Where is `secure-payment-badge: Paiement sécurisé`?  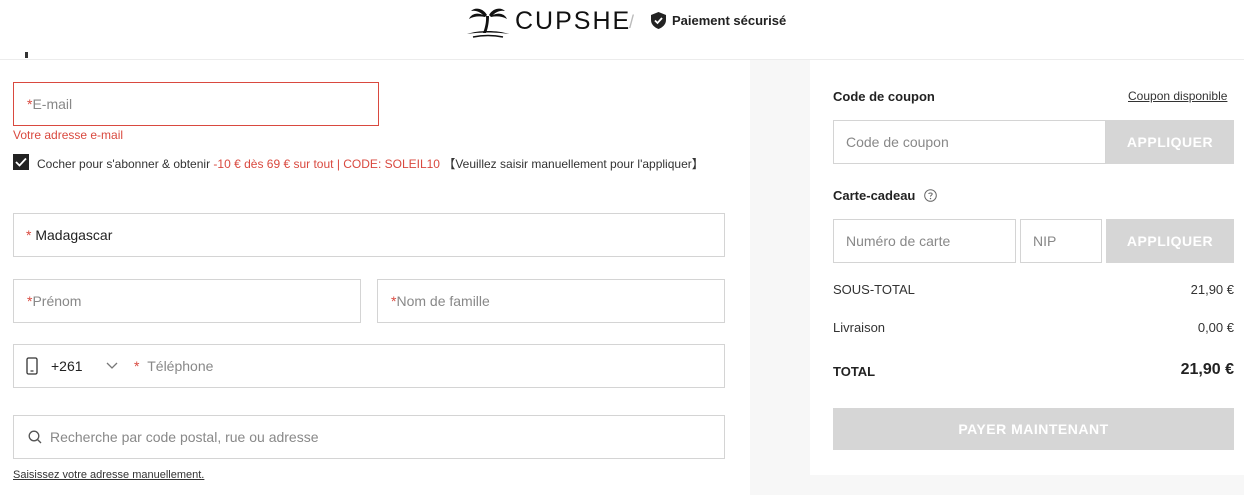 secure-payment-badge: Paiement sécurisé is located at coordinates (718, 20).